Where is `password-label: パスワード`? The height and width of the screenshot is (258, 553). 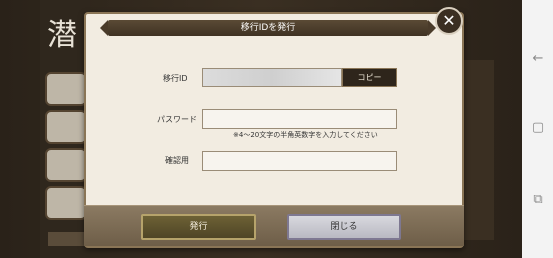 password-label: パスワード is located at coordinates (177, 119).